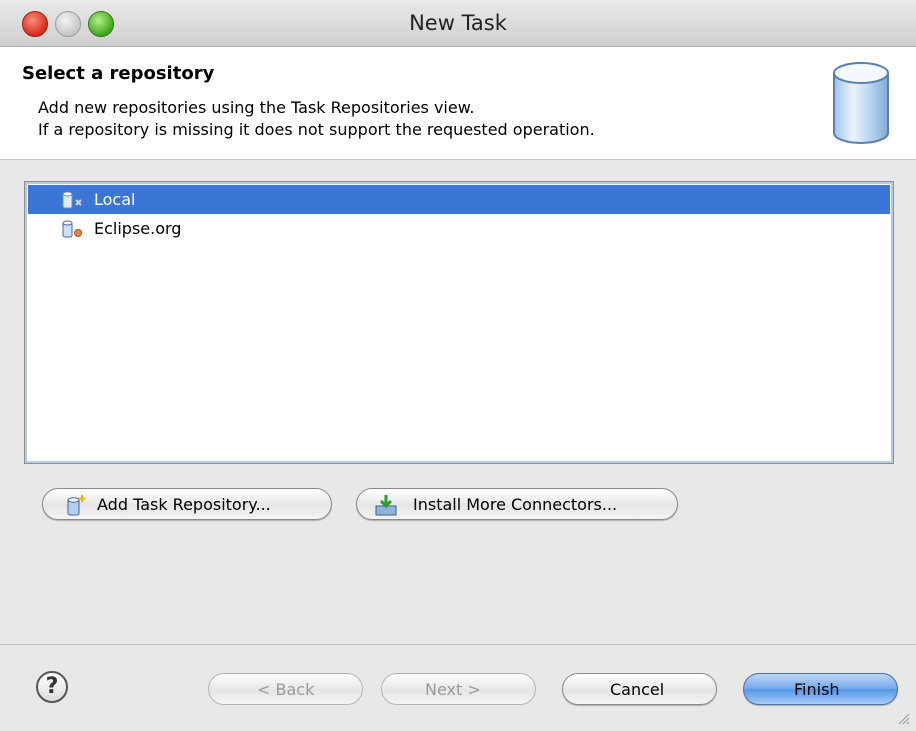 This screenshot has height=731, width=916. I want to click on finish-label: Finish, so click(817, 689).